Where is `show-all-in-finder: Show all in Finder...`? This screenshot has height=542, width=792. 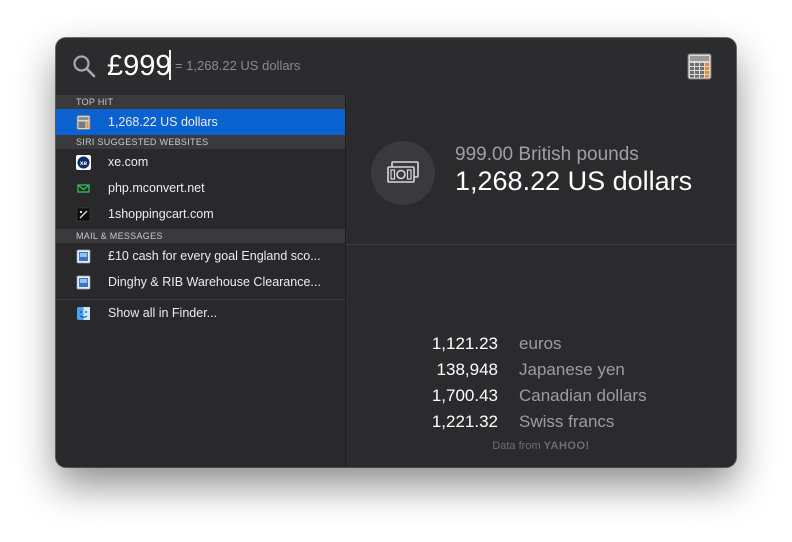
show-all-in-finder: Show all in Finder... is located at coordinates (200, 313).